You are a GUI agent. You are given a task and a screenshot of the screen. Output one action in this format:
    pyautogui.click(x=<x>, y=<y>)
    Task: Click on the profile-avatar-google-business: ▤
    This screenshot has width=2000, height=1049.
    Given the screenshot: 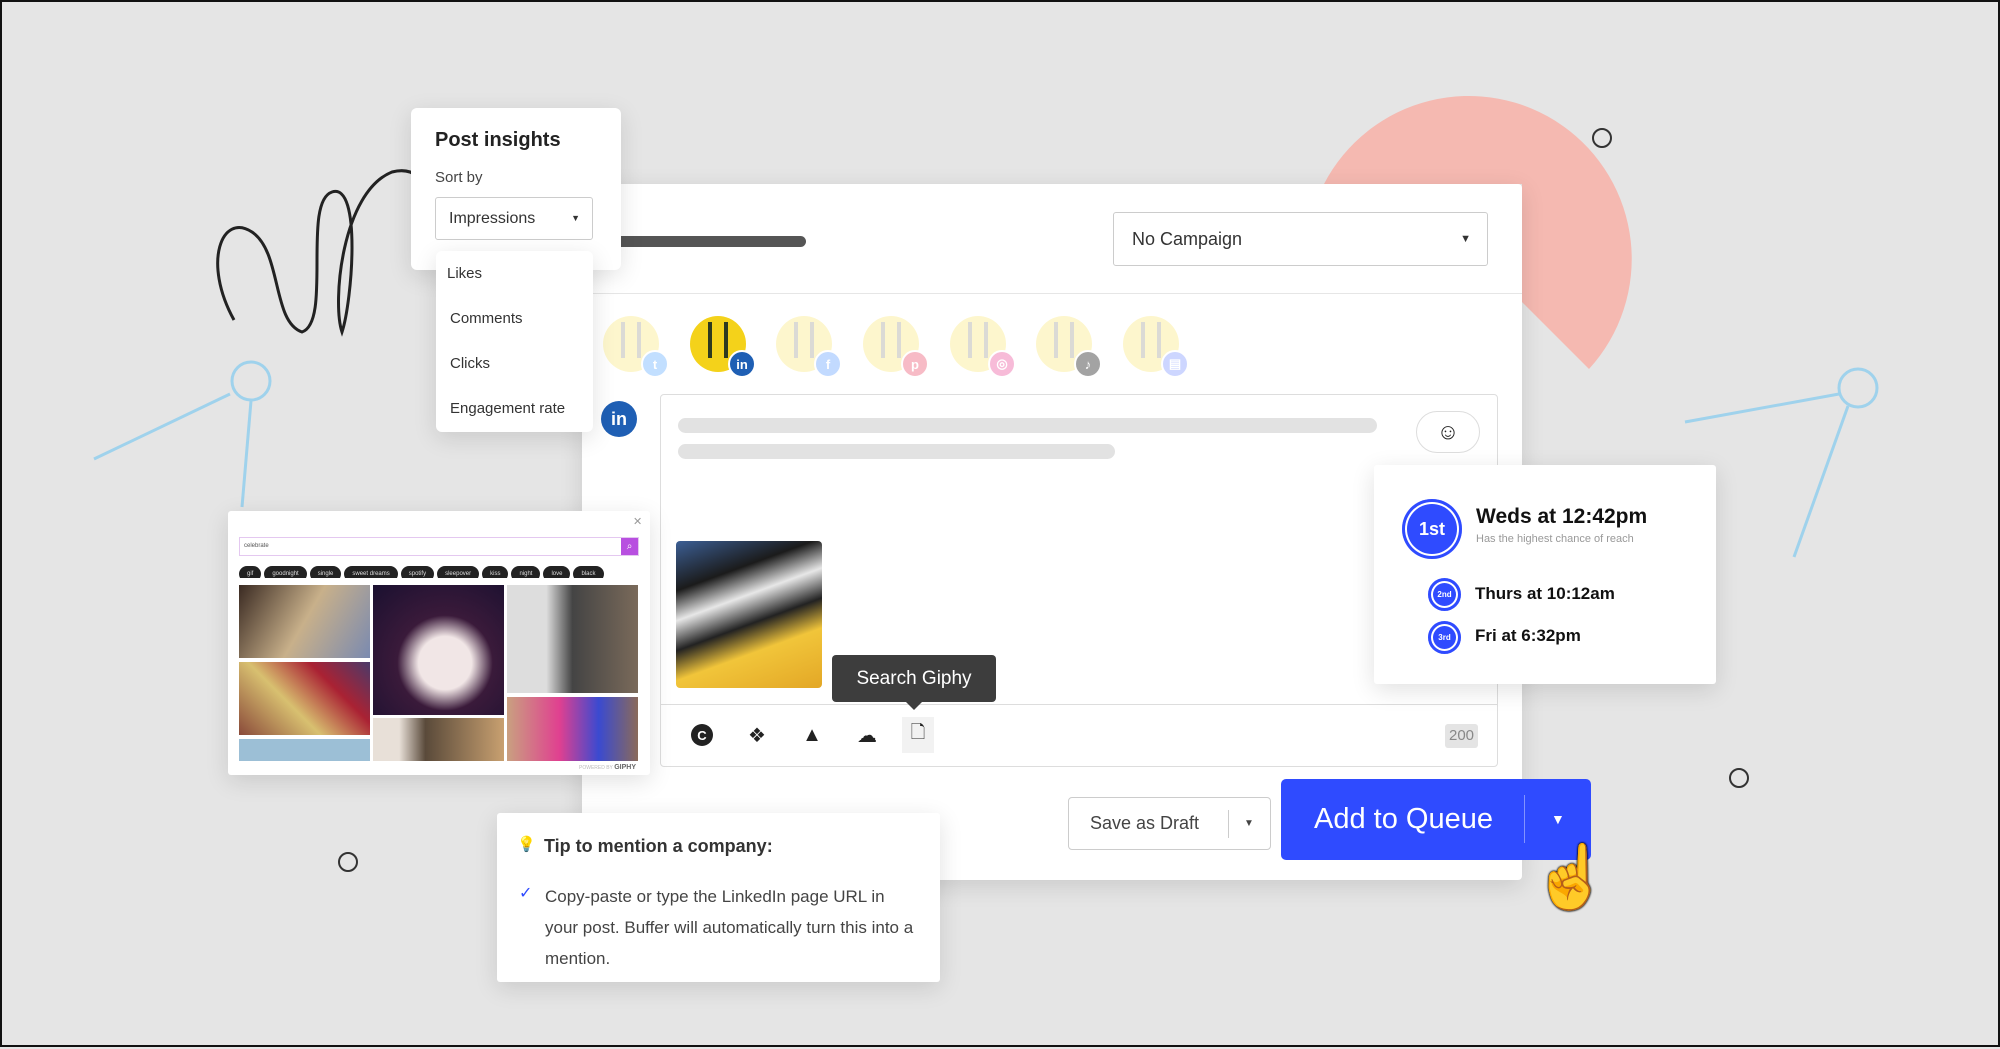 What is the action you would take?
    pyautogui.click(x=1156, y=347)
    